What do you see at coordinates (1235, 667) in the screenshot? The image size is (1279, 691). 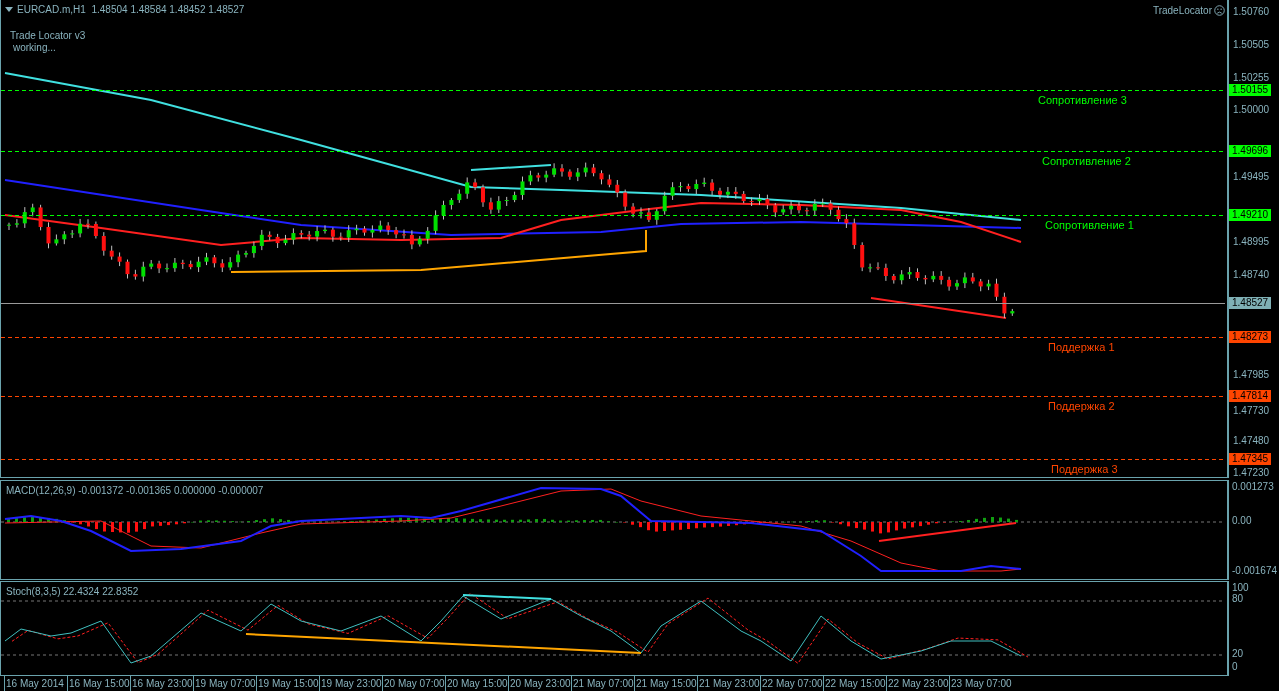 I see `stochastic-tick: 0` at bounding box center [1235, 667].